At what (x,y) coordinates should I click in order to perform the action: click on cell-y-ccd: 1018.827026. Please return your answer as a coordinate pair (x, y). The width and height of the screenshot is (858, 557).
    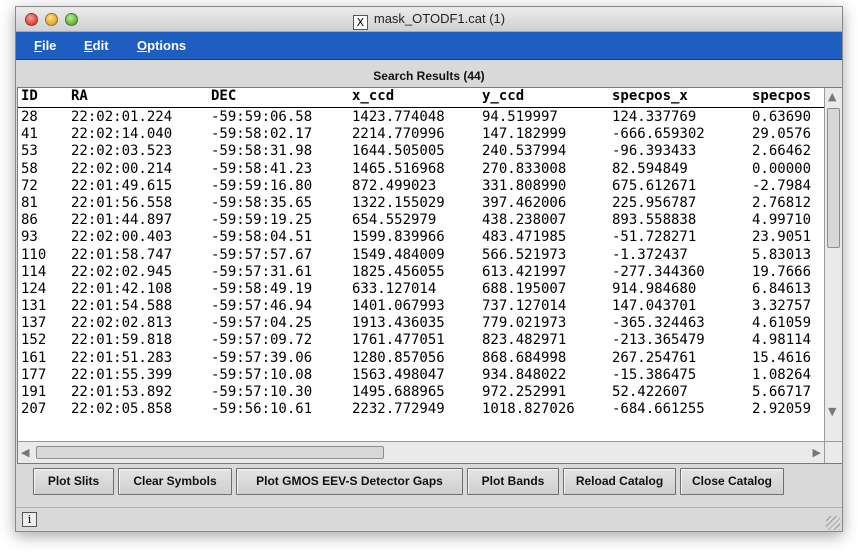
    Looking at the image, I should click on (528, 409).